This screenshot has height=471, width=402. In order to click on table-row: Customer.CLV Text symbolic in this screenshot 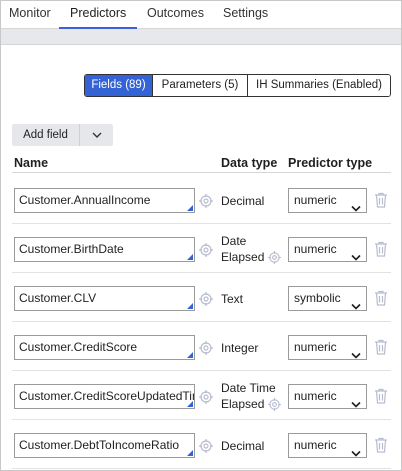, I will do `click(201, 298)`.